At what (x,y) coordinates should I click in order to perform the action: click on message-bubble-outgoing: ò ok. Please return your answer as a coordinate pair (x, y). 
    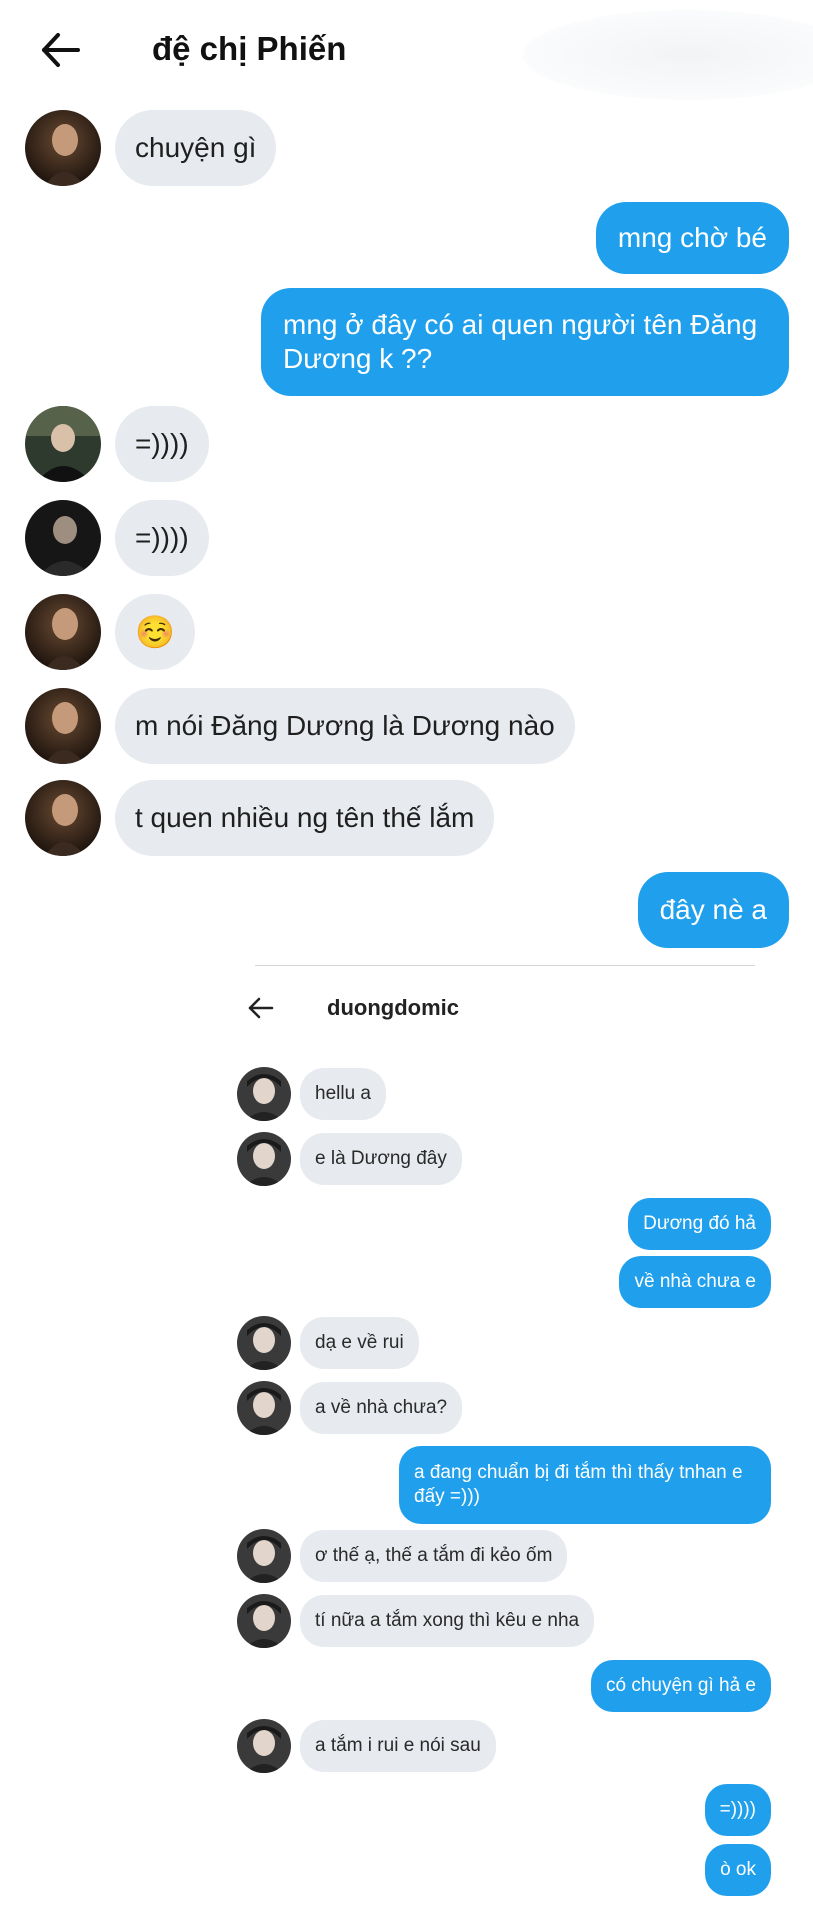
    Looking at the image, I should click on (738, 1870).